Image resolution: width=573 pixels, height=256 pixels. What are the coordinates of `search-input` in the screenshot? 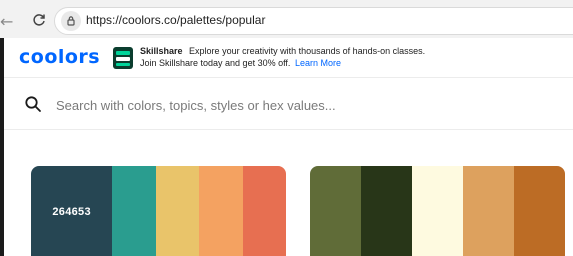 It's located at (306, 105).